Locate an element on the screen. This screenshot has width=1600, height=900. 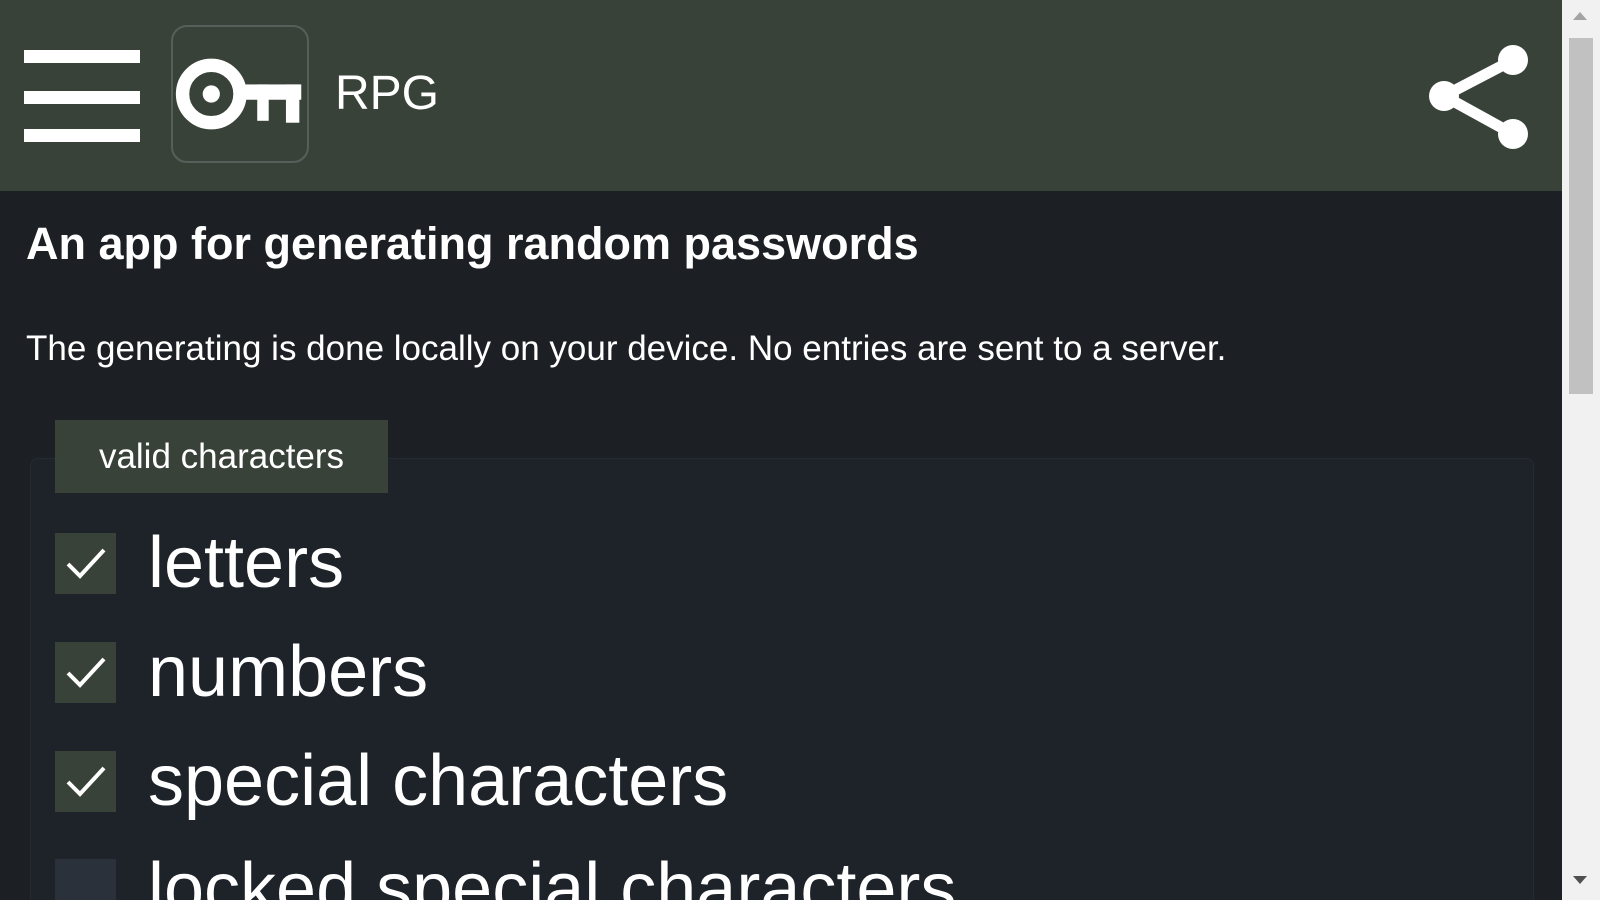
special-characters-checkbox is located at coordinates (85, 781).